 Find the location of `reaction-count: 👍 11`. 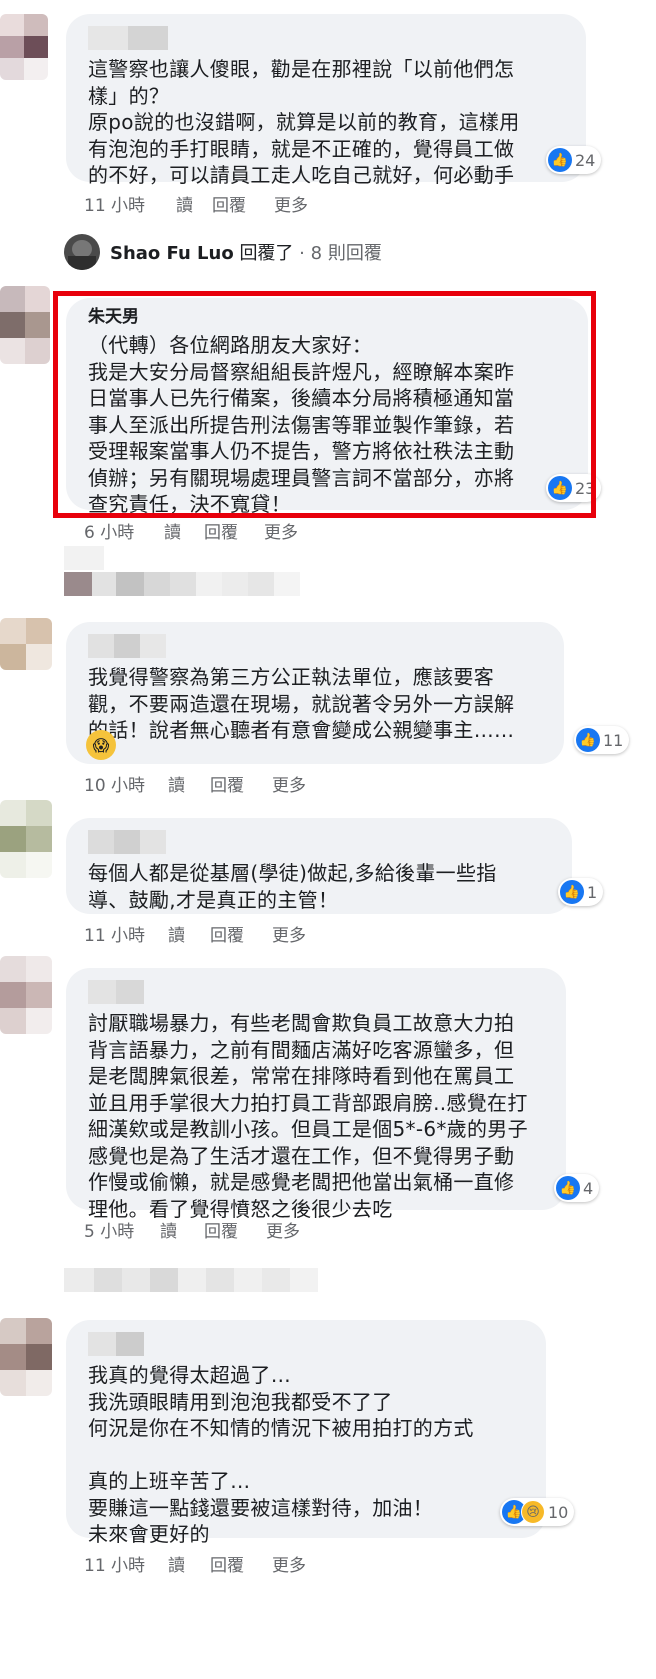

reaction-count: 👍 11 is located at coordinates (602, 740).